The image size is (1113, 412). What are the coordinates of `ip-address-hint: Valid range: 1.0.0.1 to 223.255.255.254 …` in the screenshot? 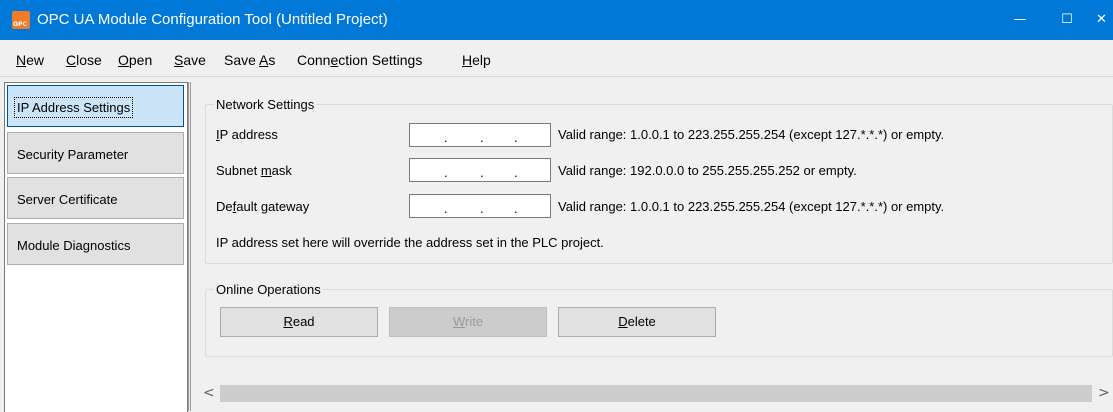 It's located at (751, 134).